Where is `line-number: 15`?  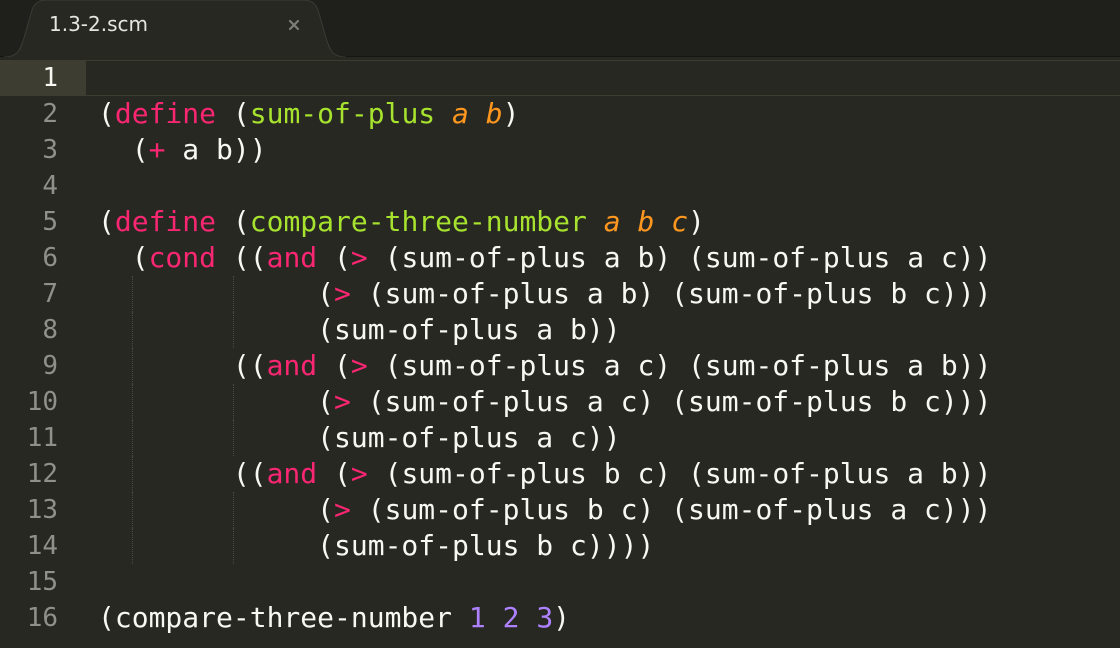
line-number: 15 is located at coordinates (42, 582).